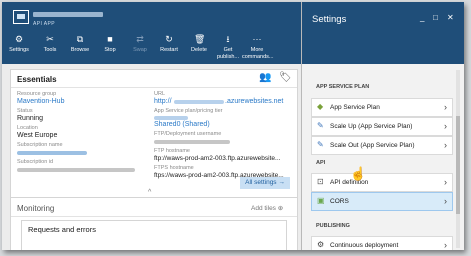 Image resolution: width=471 pixels, height=256 pixels. I want to click on settings-header: Settings _ □ ✕, so click(383, 33).